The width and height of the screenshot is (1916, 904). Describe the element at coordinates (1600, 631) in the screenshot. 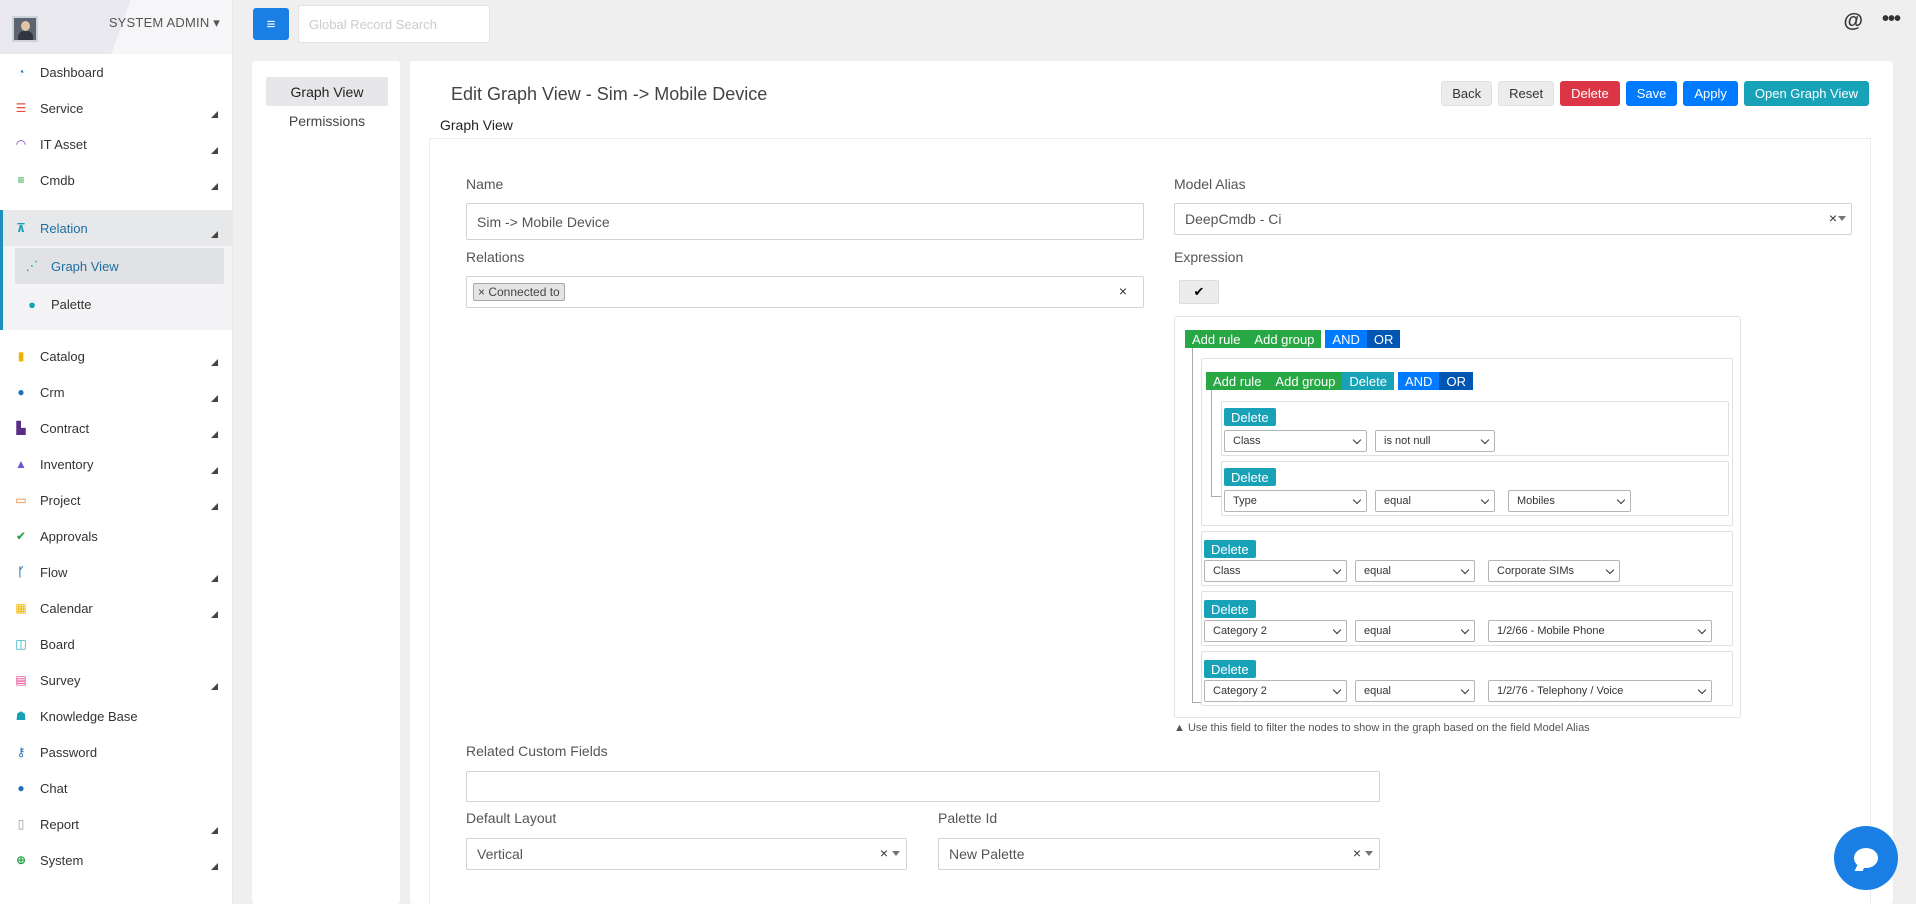

I see `rule-value-select: 1/2/66 - Mobile Phone` at that location.